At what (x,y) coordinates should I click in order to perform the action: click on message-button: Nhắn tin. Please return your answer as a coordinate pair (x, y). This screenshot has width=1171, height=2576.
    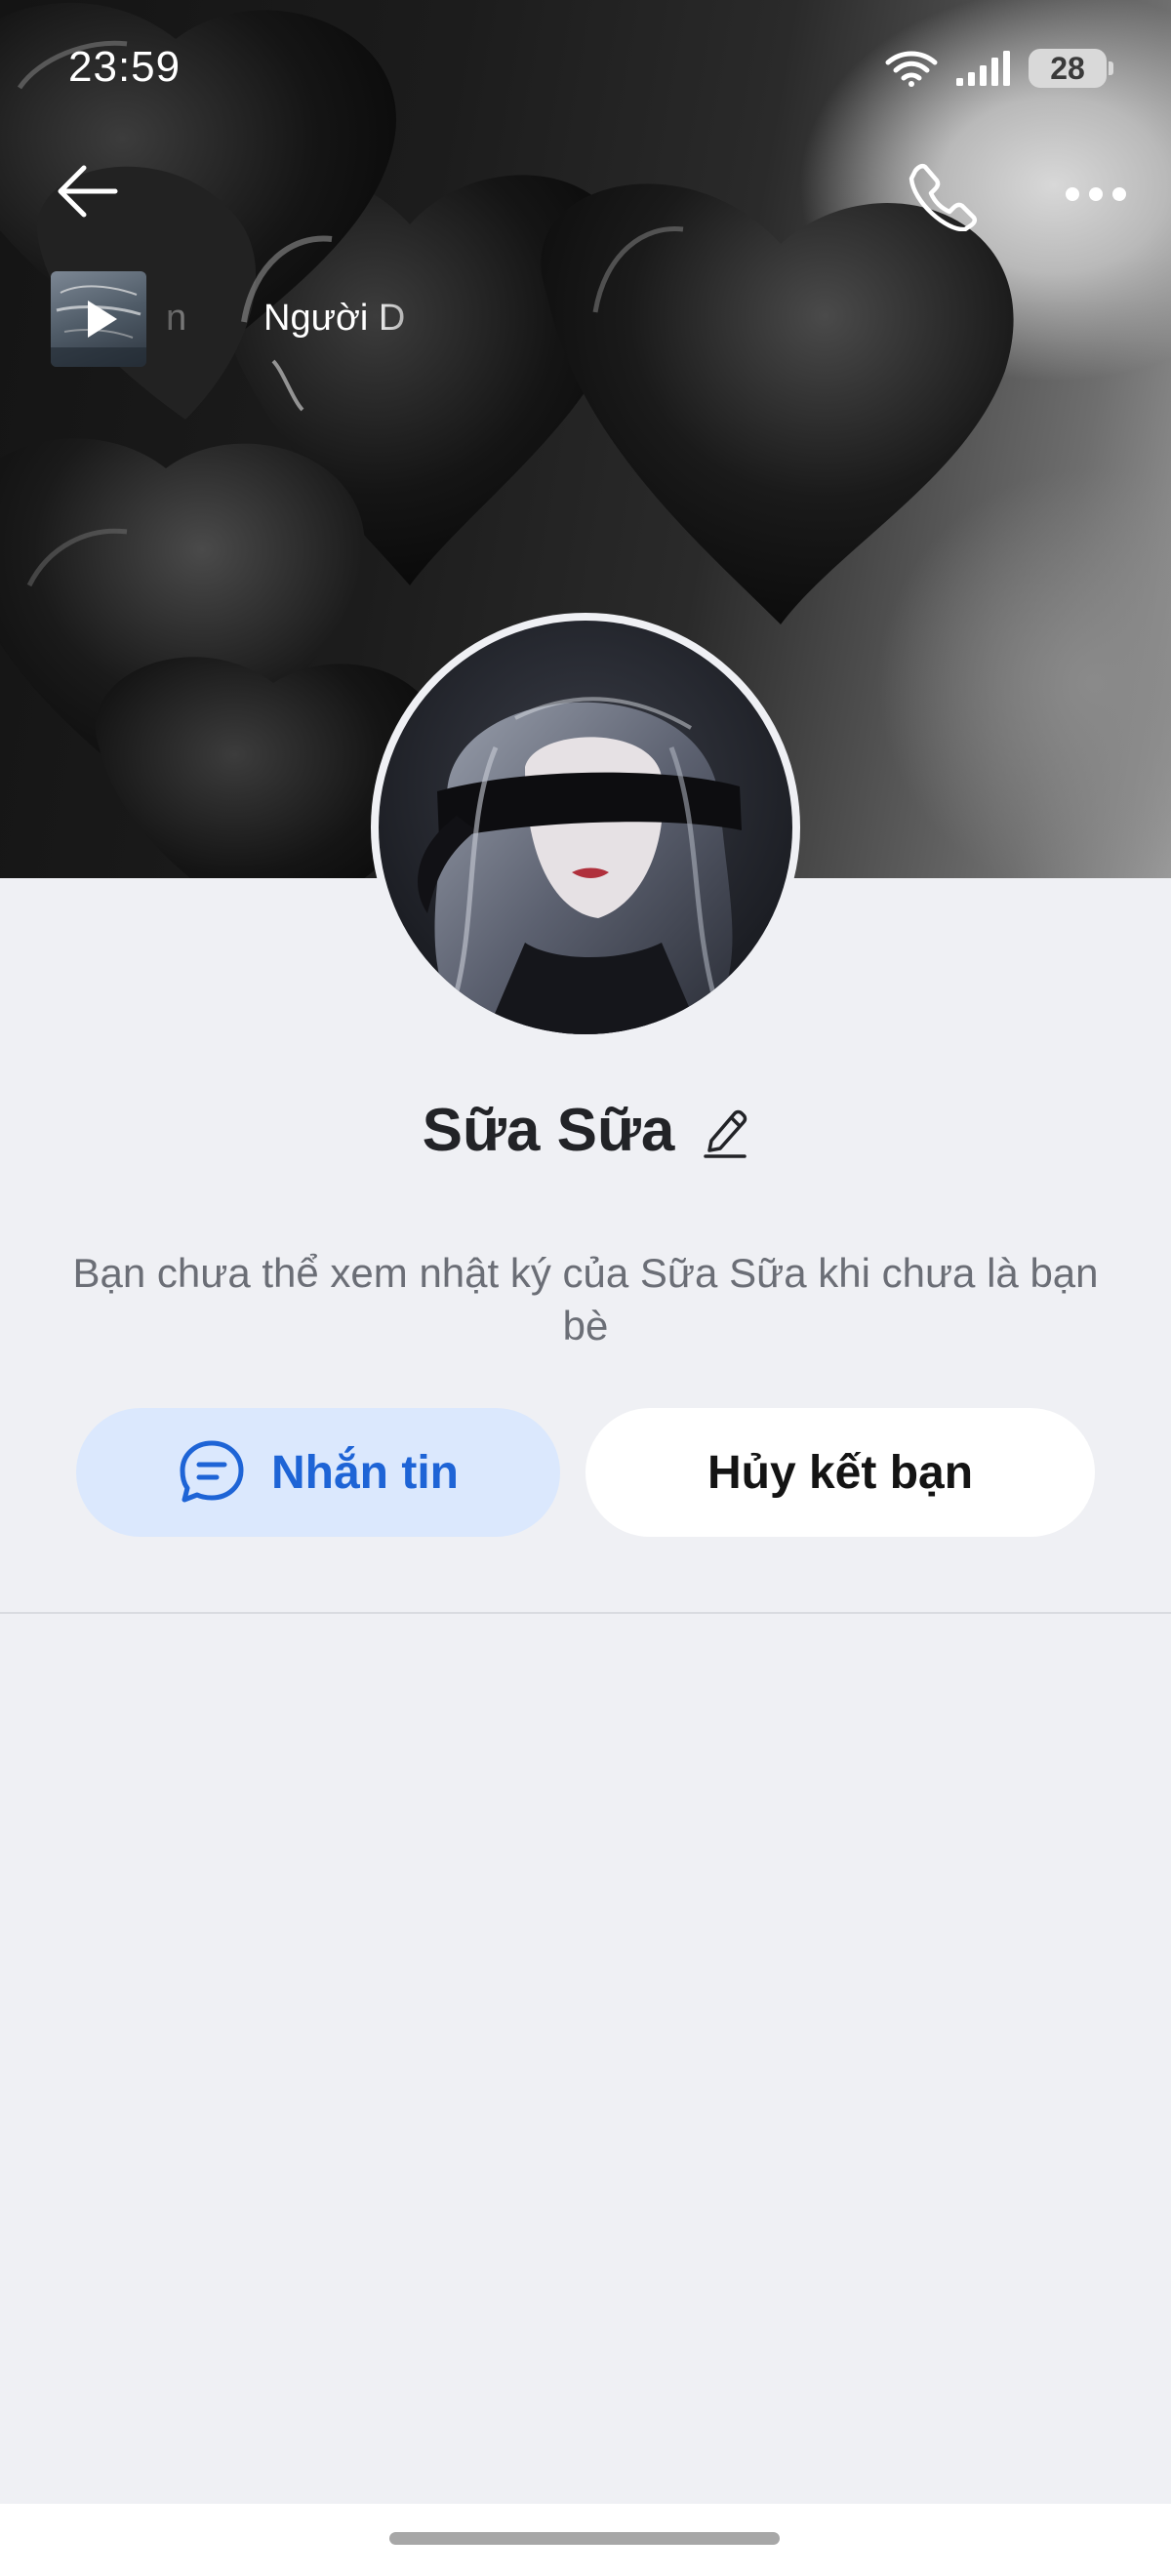
    Looking at the image, I should click on (318, 1472).